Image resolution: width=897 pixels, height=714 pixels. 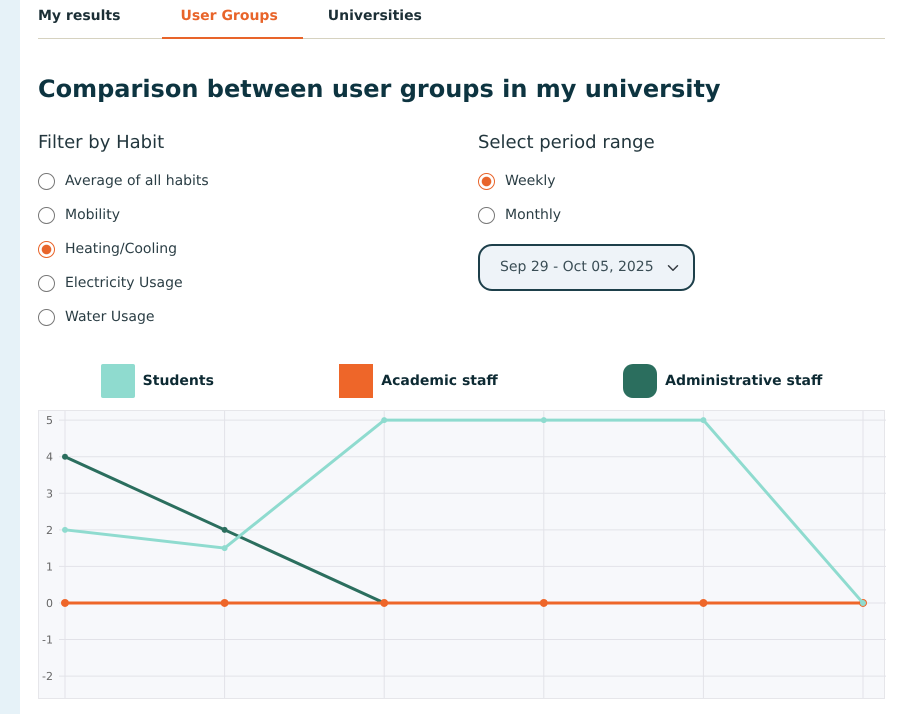 I want to click on section-heading: Select period range, so click(x=567, y=143).